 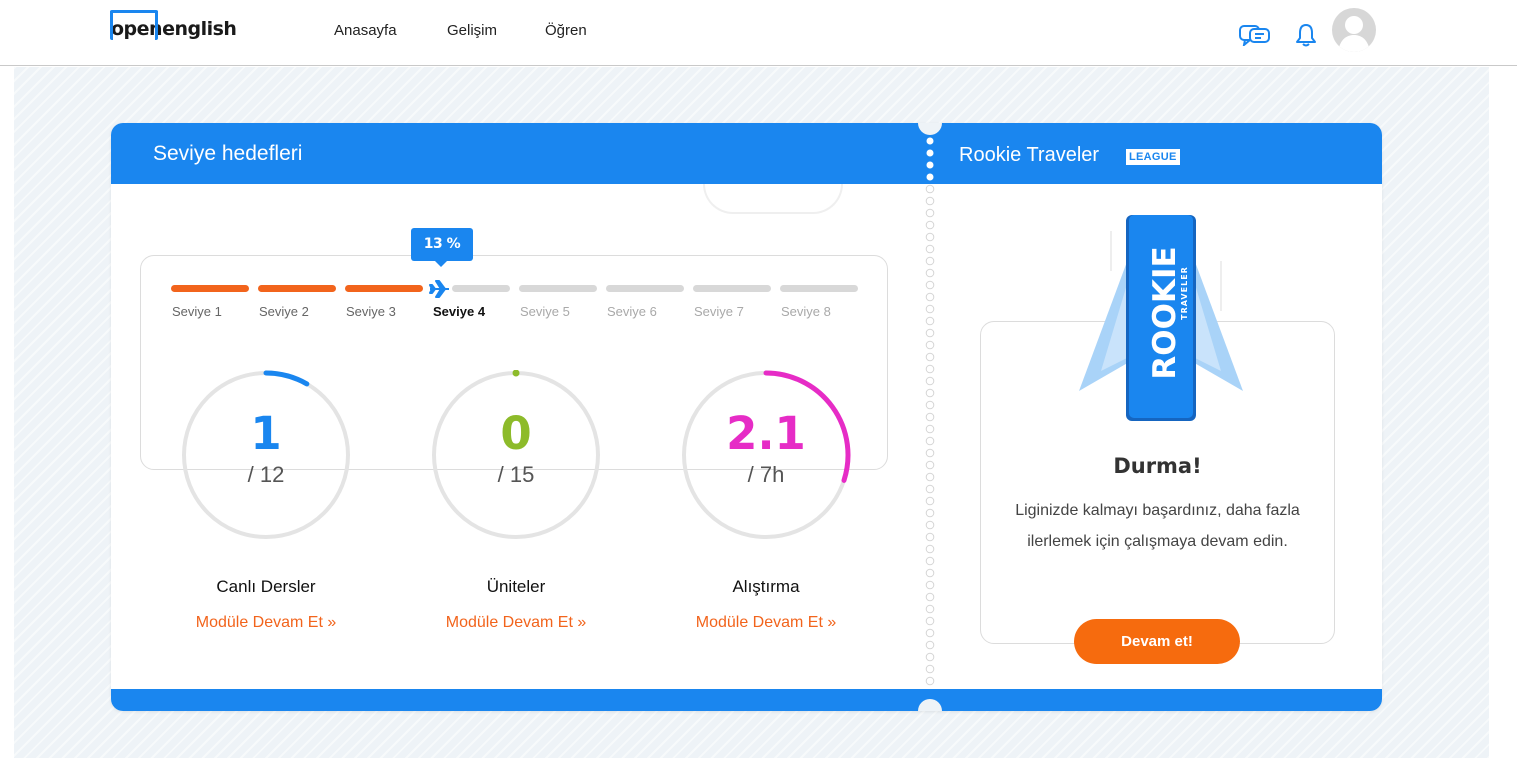 What do you see at coordinates (632, 311) in the screenshot?
I see `level-label: Seviye 6` at bounding box center [632, 311].